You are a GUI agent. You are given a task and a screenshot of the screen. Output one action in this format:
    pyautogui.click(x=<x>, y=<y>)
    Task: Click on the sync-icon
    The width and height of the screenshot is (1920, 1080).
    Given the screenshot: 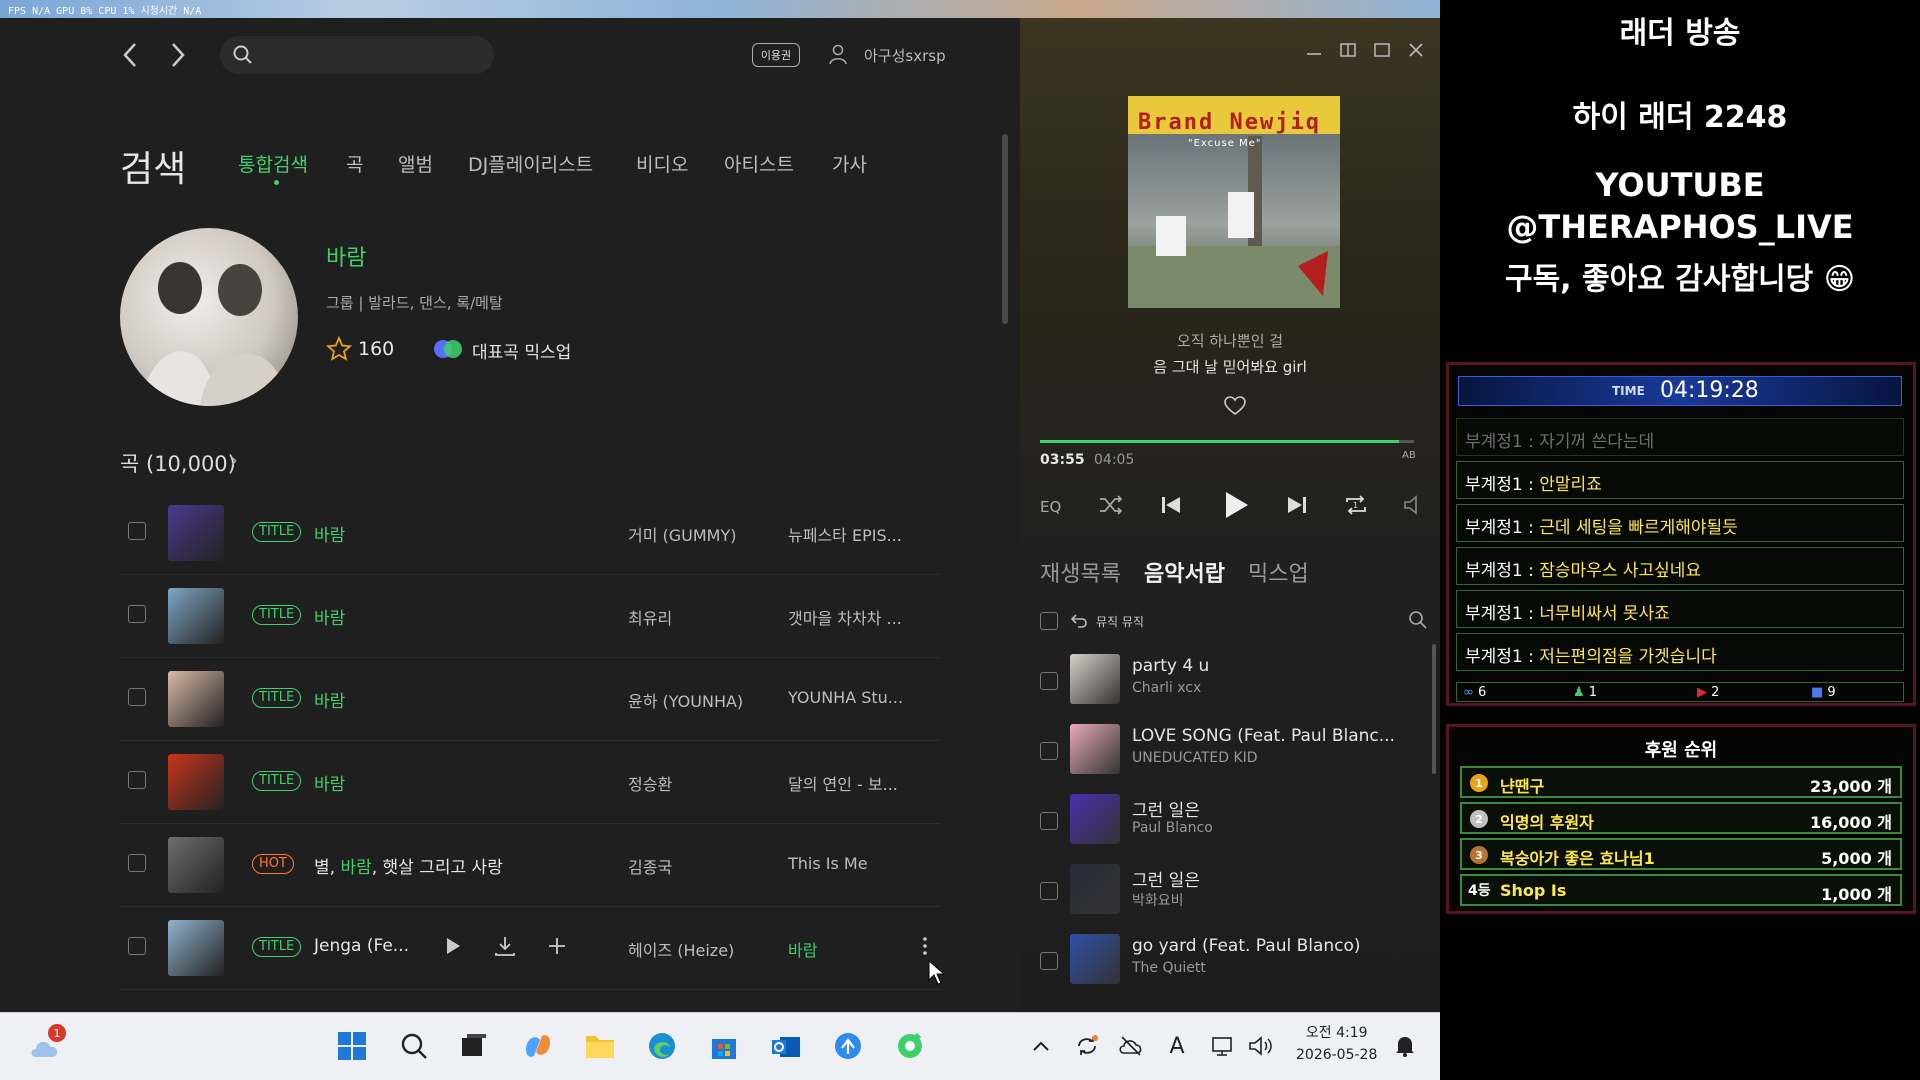 What is the action you would take?
    pyautogui.click(x=1087, y=1046)
    